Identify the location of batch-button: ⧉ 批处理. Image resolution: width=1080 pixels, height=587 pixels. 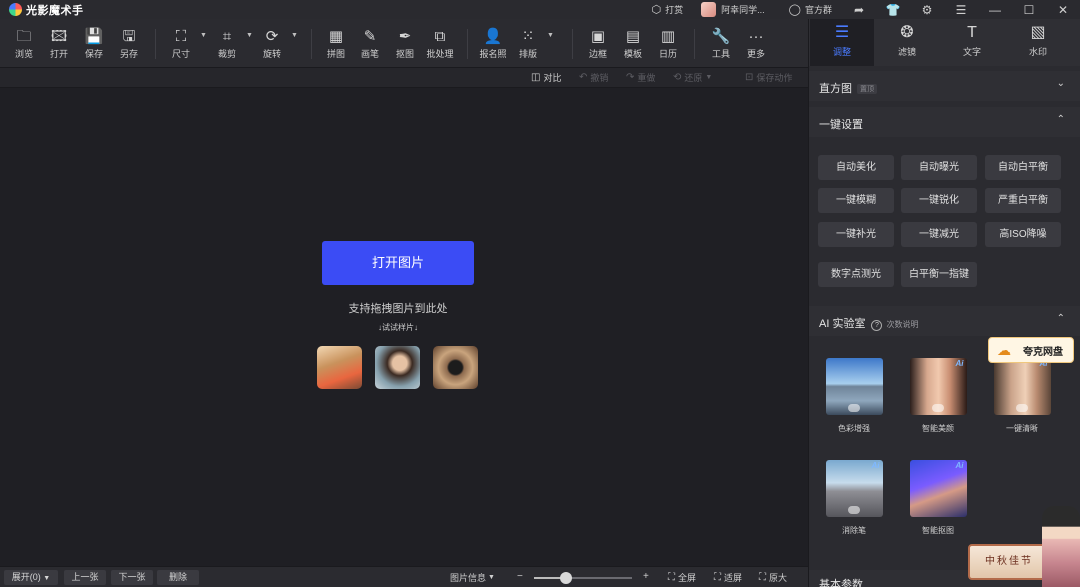
(440, 43).